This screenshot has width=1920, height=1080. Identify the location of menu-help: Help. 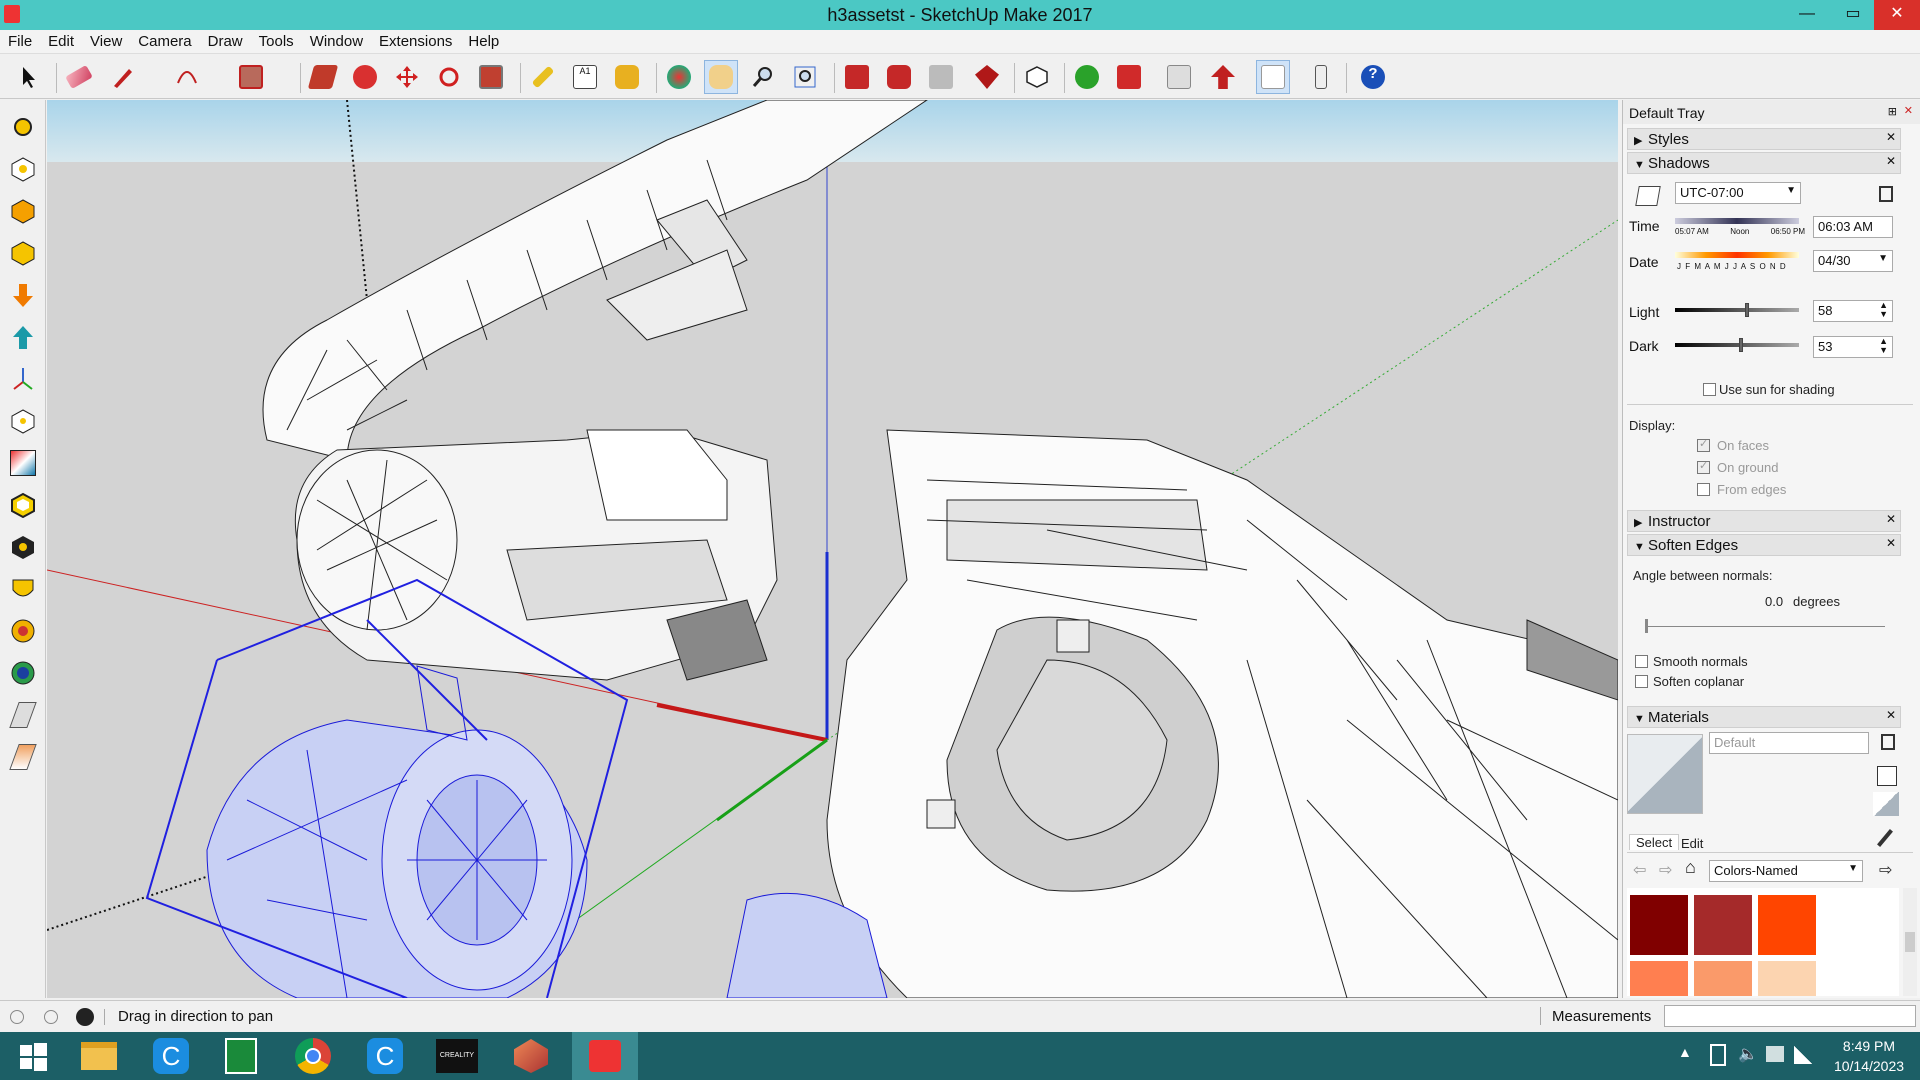
(483, 40).